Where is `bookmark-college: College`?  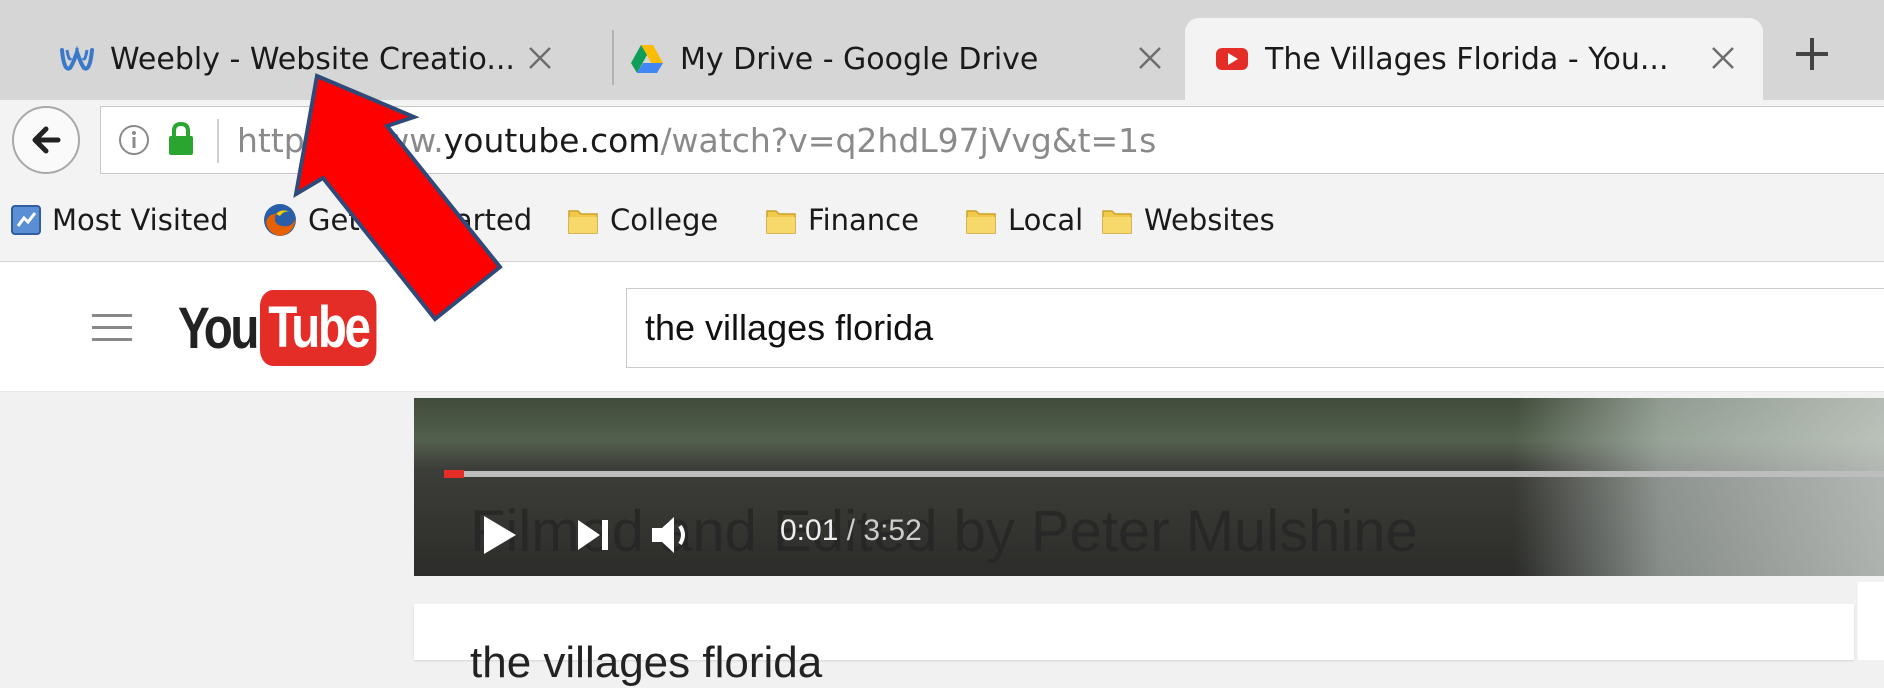
bookmark-college: College is located at coordinates (642, 220).